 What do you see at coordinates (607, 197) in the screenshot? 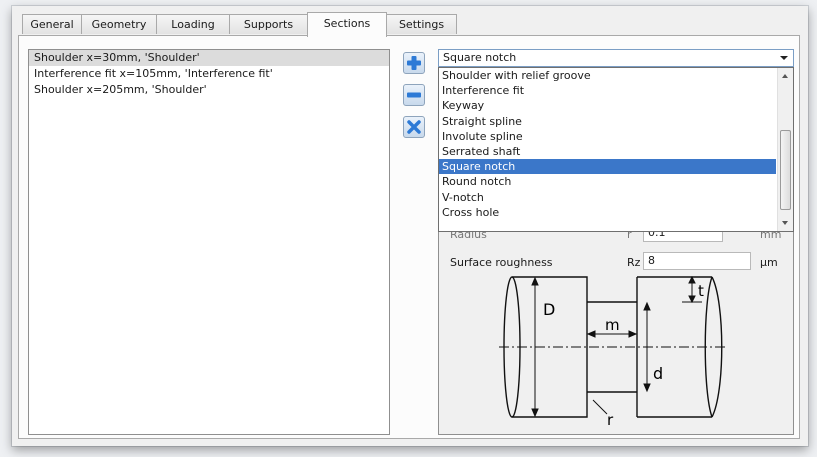
I see `dropdown-option: V-notch` at bounding box center [607, 197].